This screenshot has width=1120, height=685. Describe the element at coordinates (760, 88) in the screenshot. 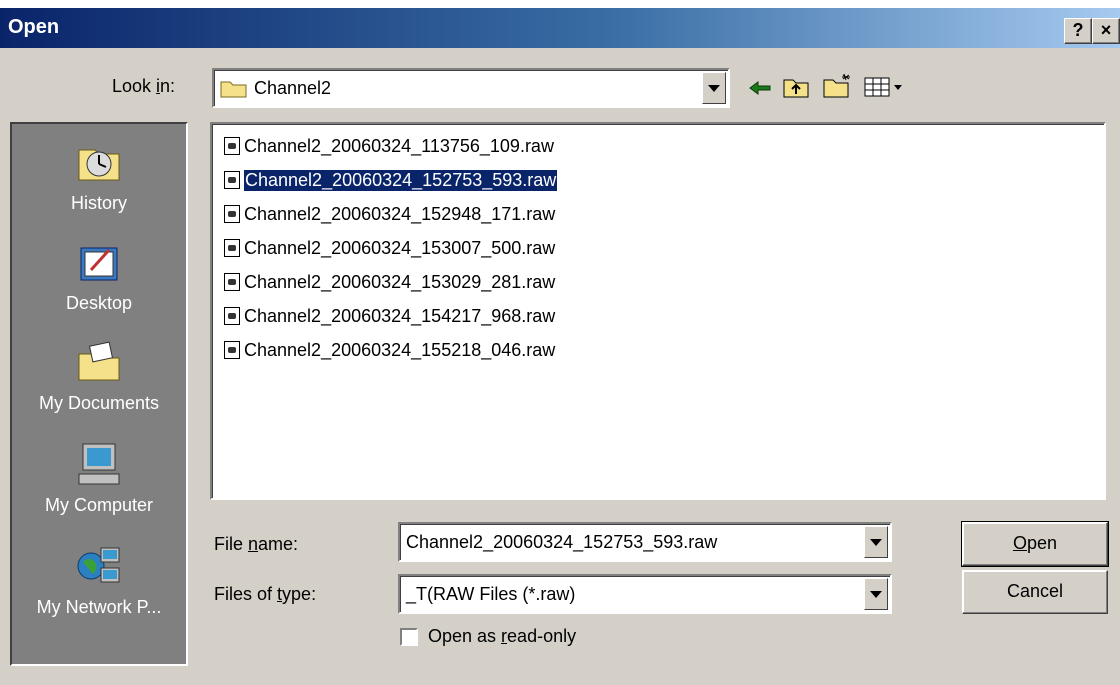

I see `back-arrow-icon` at that location.